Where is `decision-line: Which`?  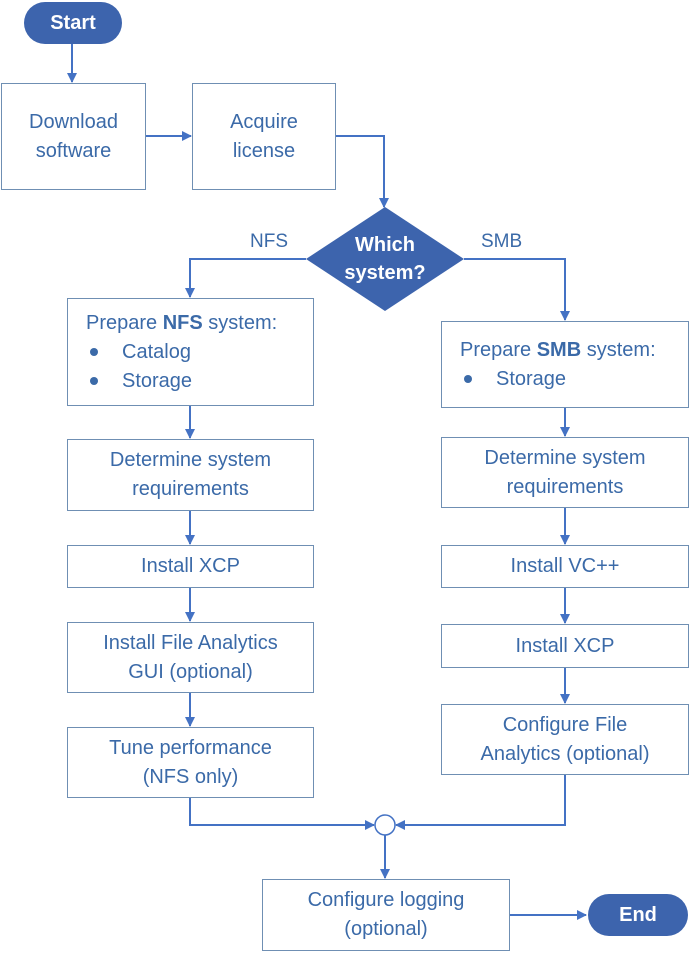 decision-line: Which is located at coordinates (385, 245).